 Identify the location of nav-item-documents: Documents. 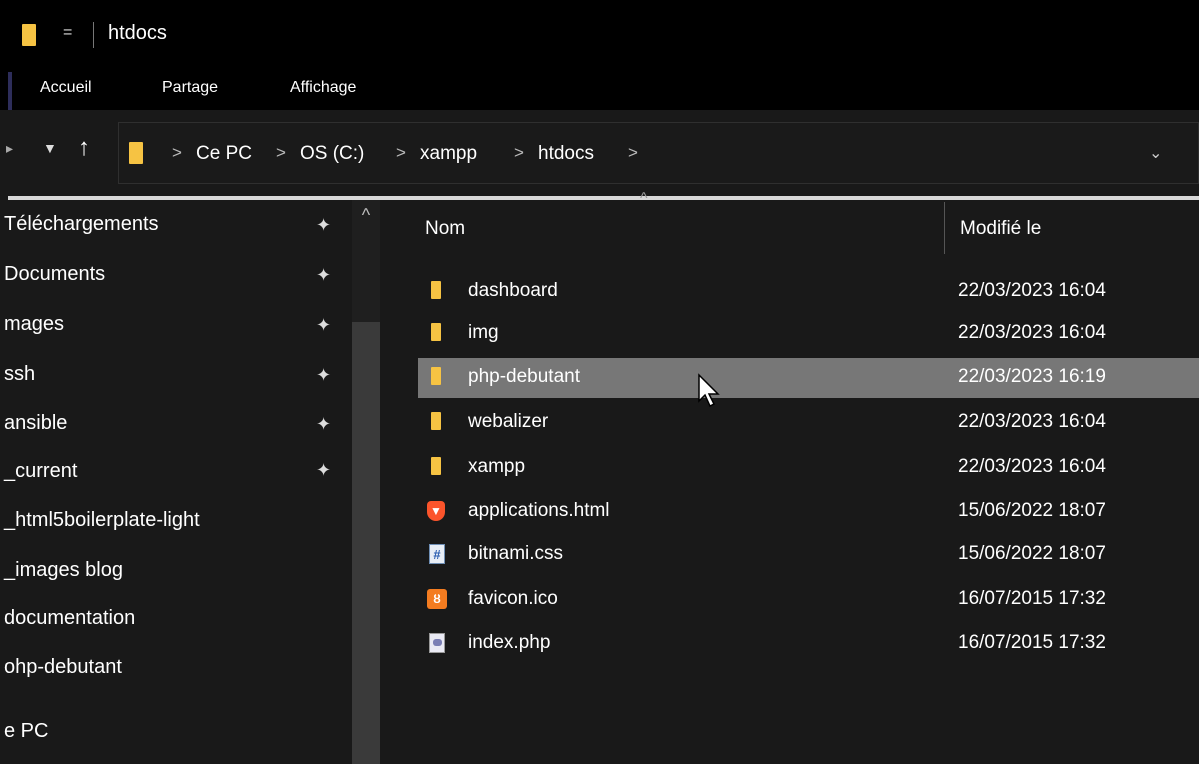
(54, 274).